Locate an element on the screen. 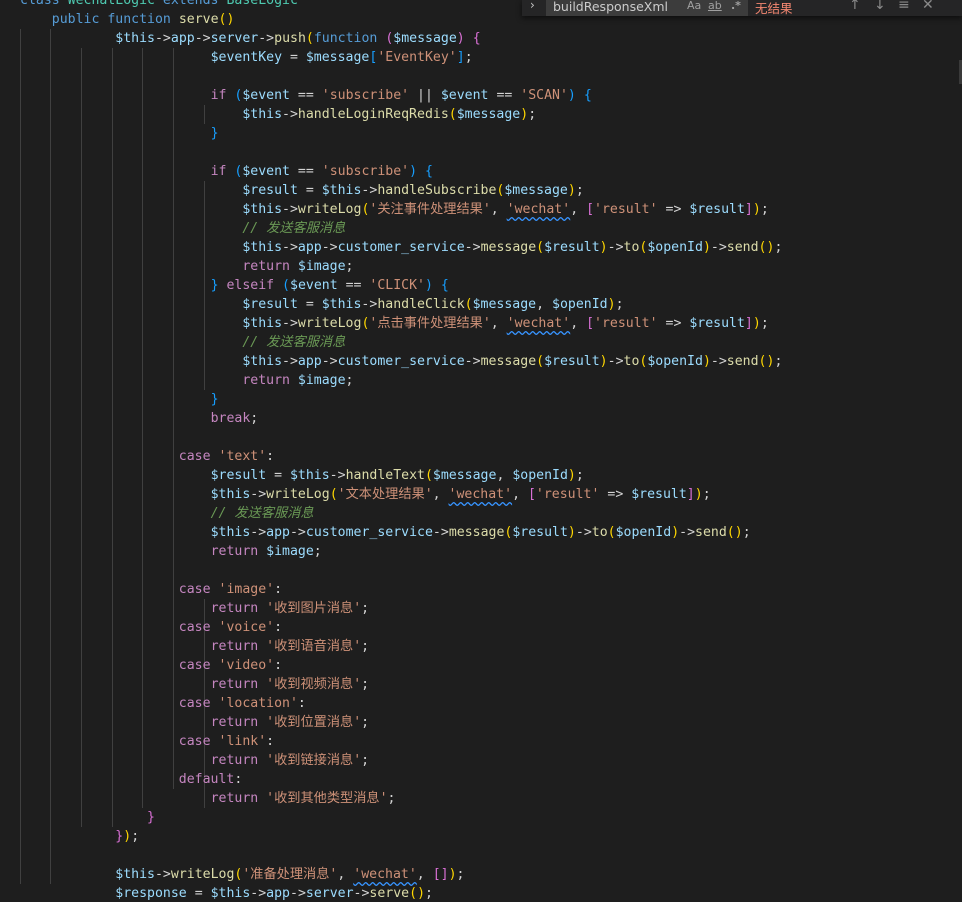 The width and height of the screenshot is (962, 902). code-token: server is located at coordinates (329, 893).